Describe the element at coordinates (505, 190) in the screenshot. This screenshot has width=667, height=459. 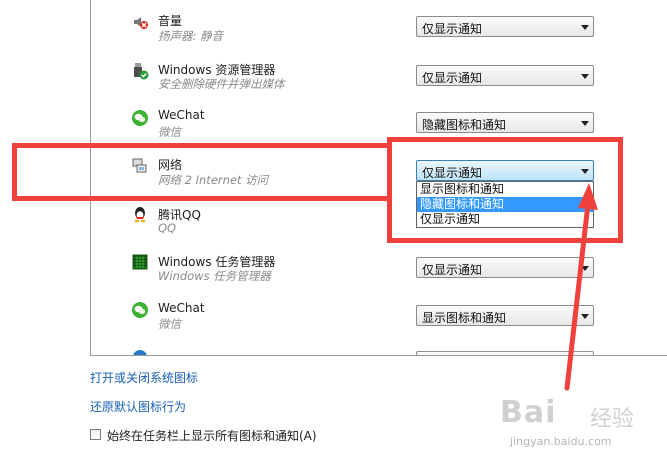
I see `annotation-box-dropdown` at that location.